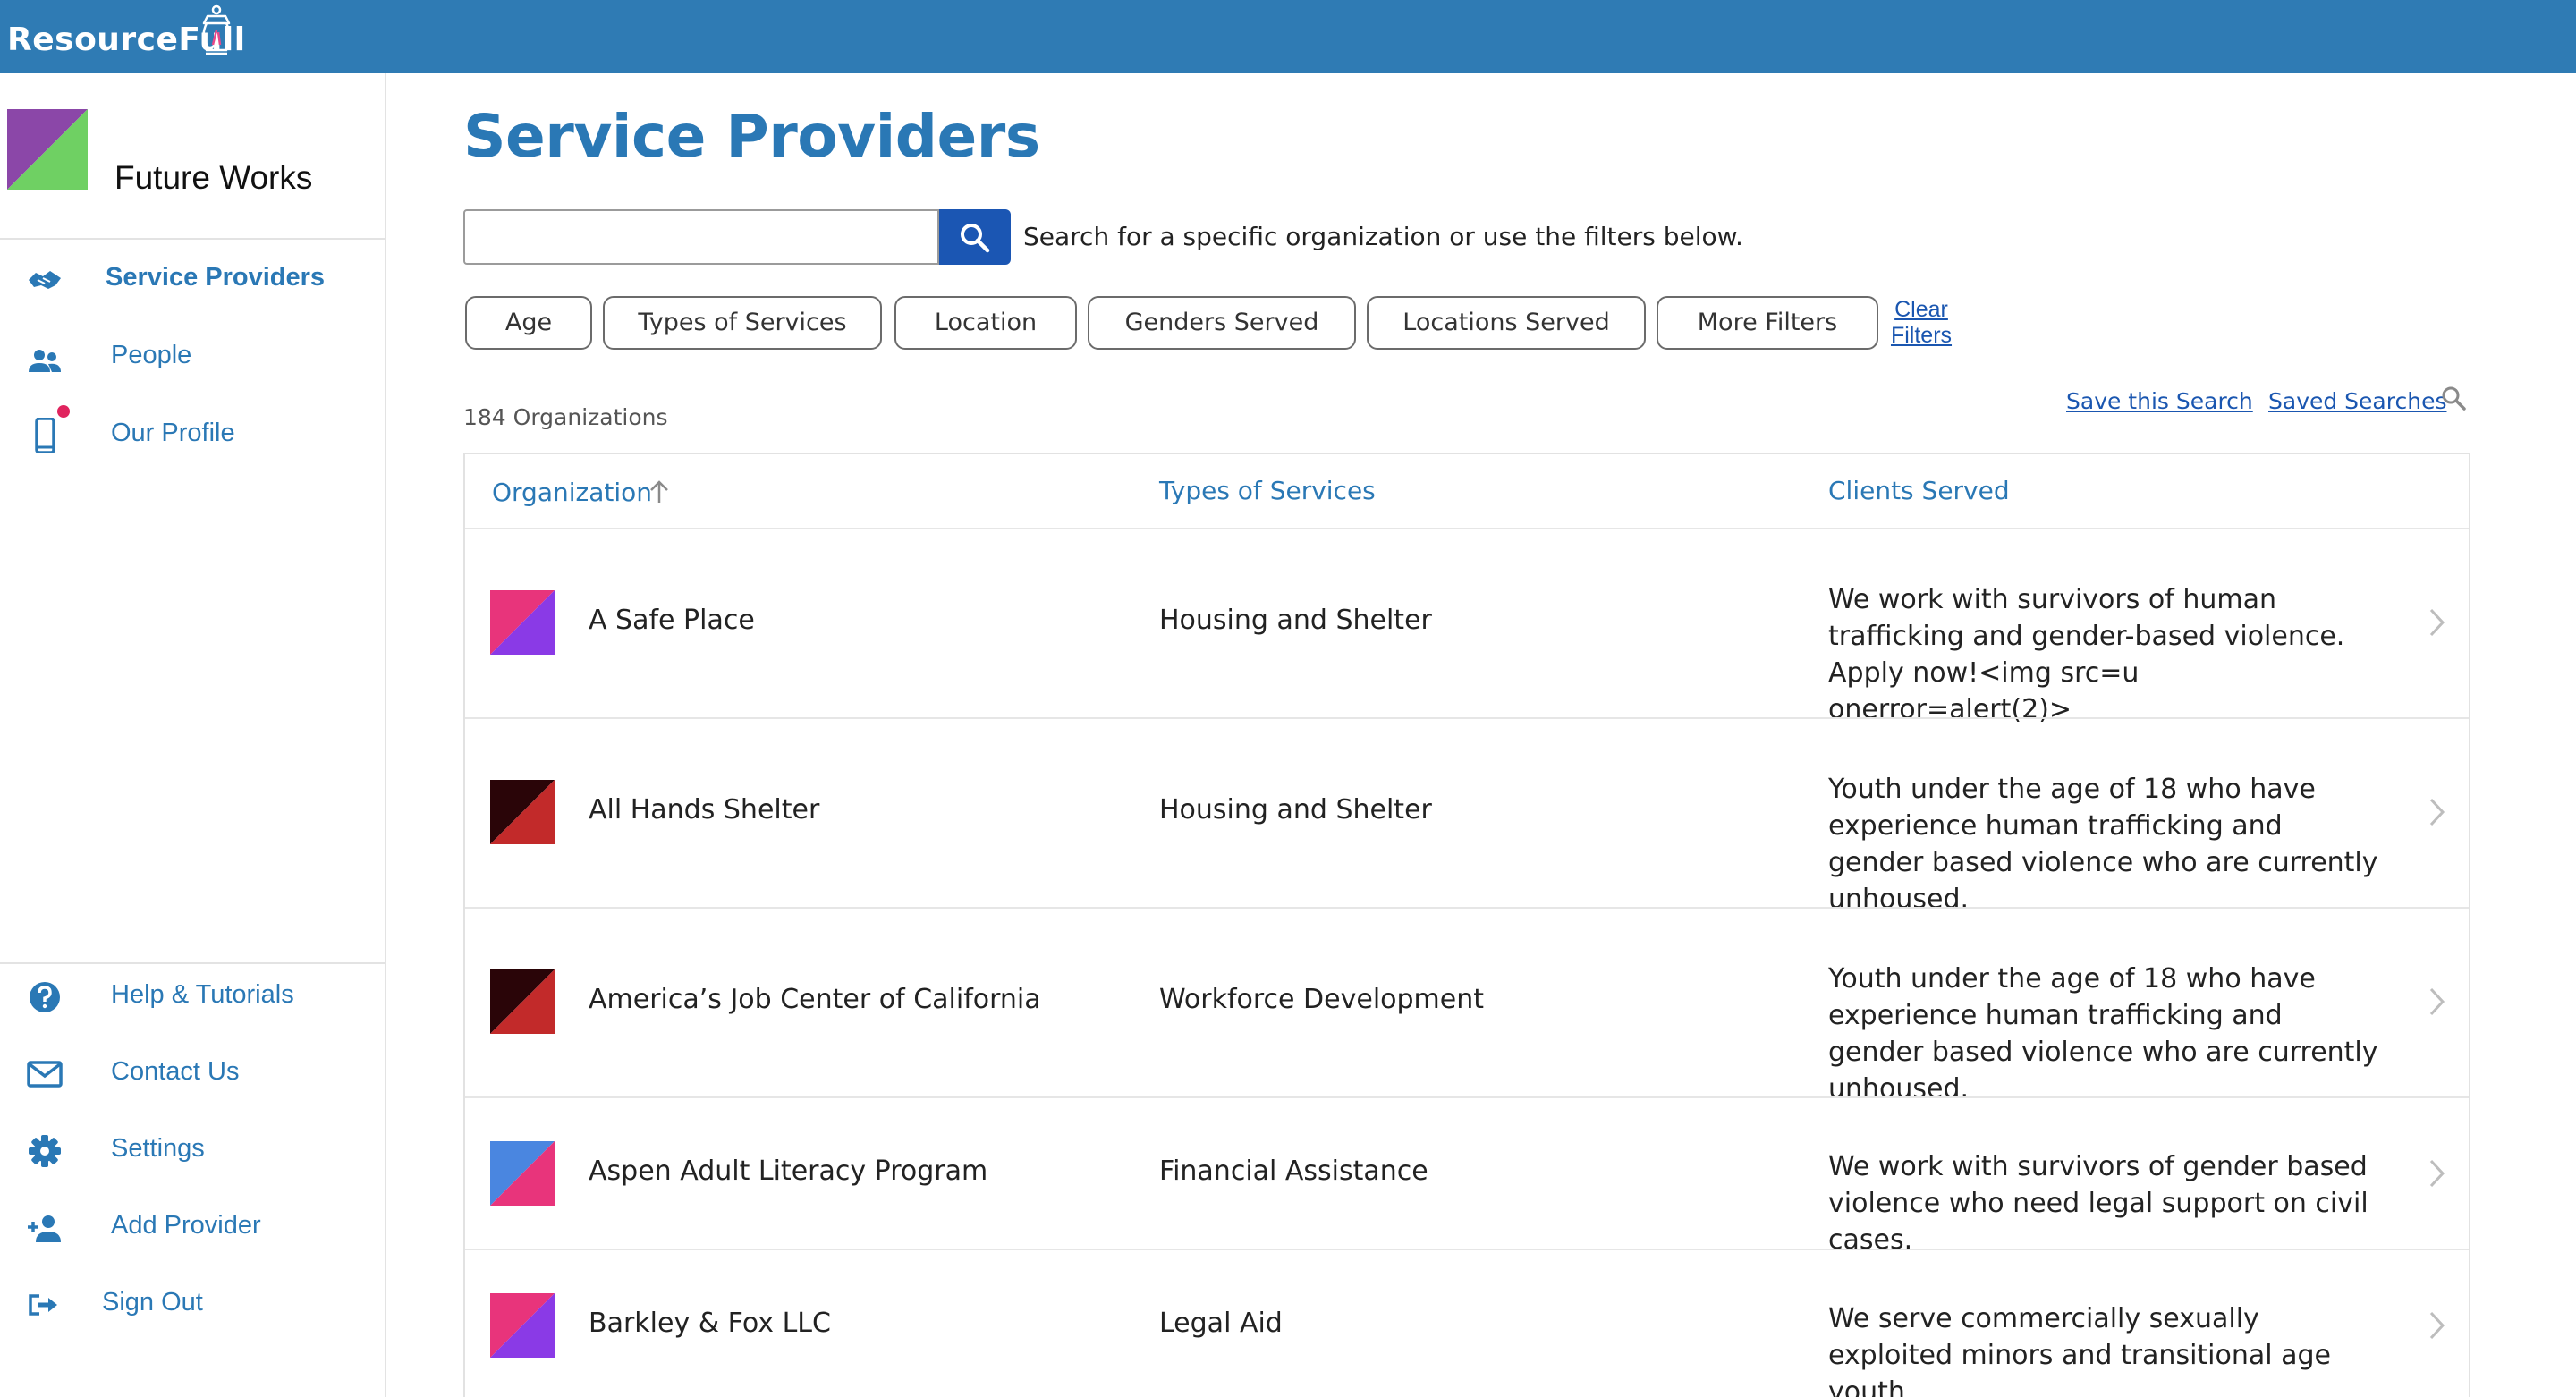 This screenshot has height=1397, width=2576. I want to click on filter-locations-served: Locations Served, so click(1506, 323).